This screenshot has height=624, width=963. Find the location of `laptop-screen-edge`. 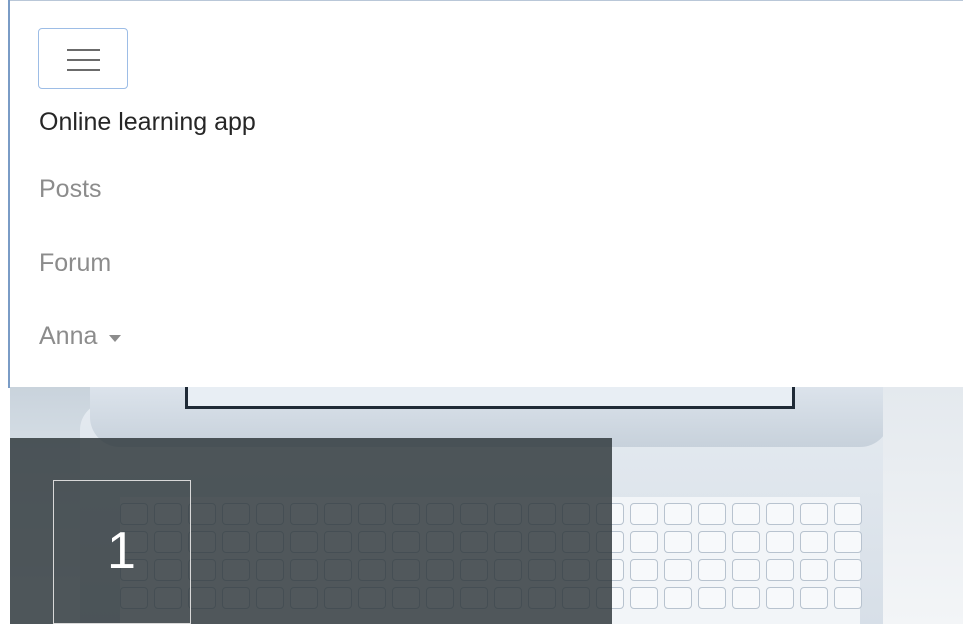

laptop-screen-edge is located at coordinates (490, 398).